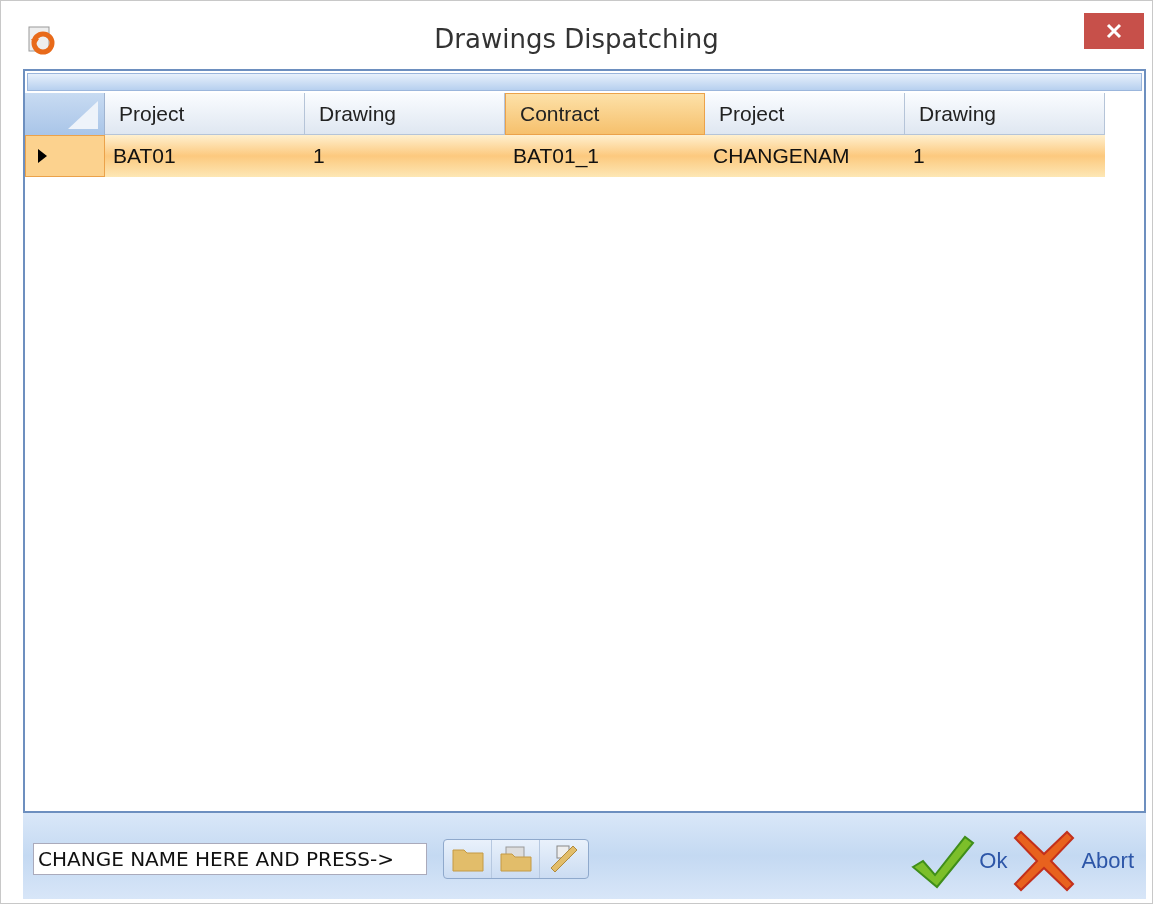  I want to click on triangle-icon, so click(83, 115).